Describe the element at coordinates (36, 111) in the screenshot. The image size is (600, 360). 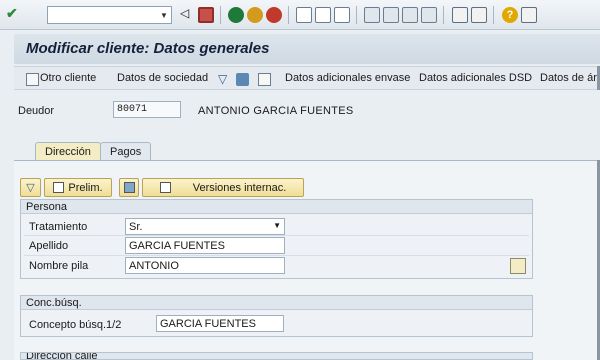
I see `deudor-label: Deudor` at that location.